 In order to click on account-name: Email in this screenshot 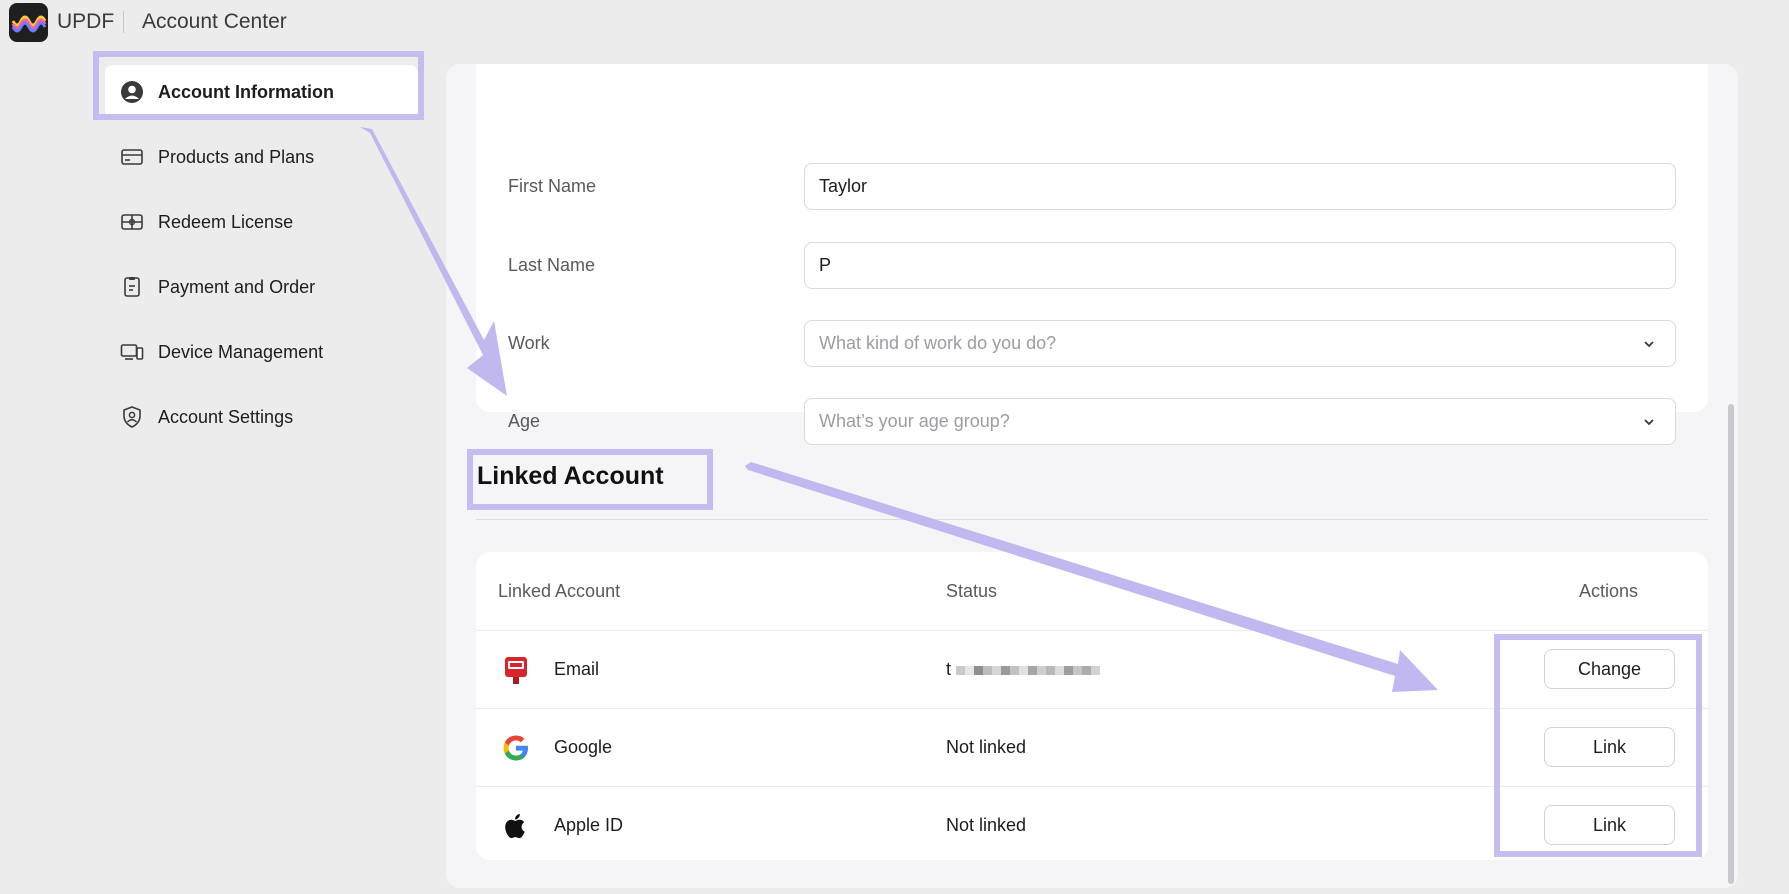, I will do `click(577, 669)`.